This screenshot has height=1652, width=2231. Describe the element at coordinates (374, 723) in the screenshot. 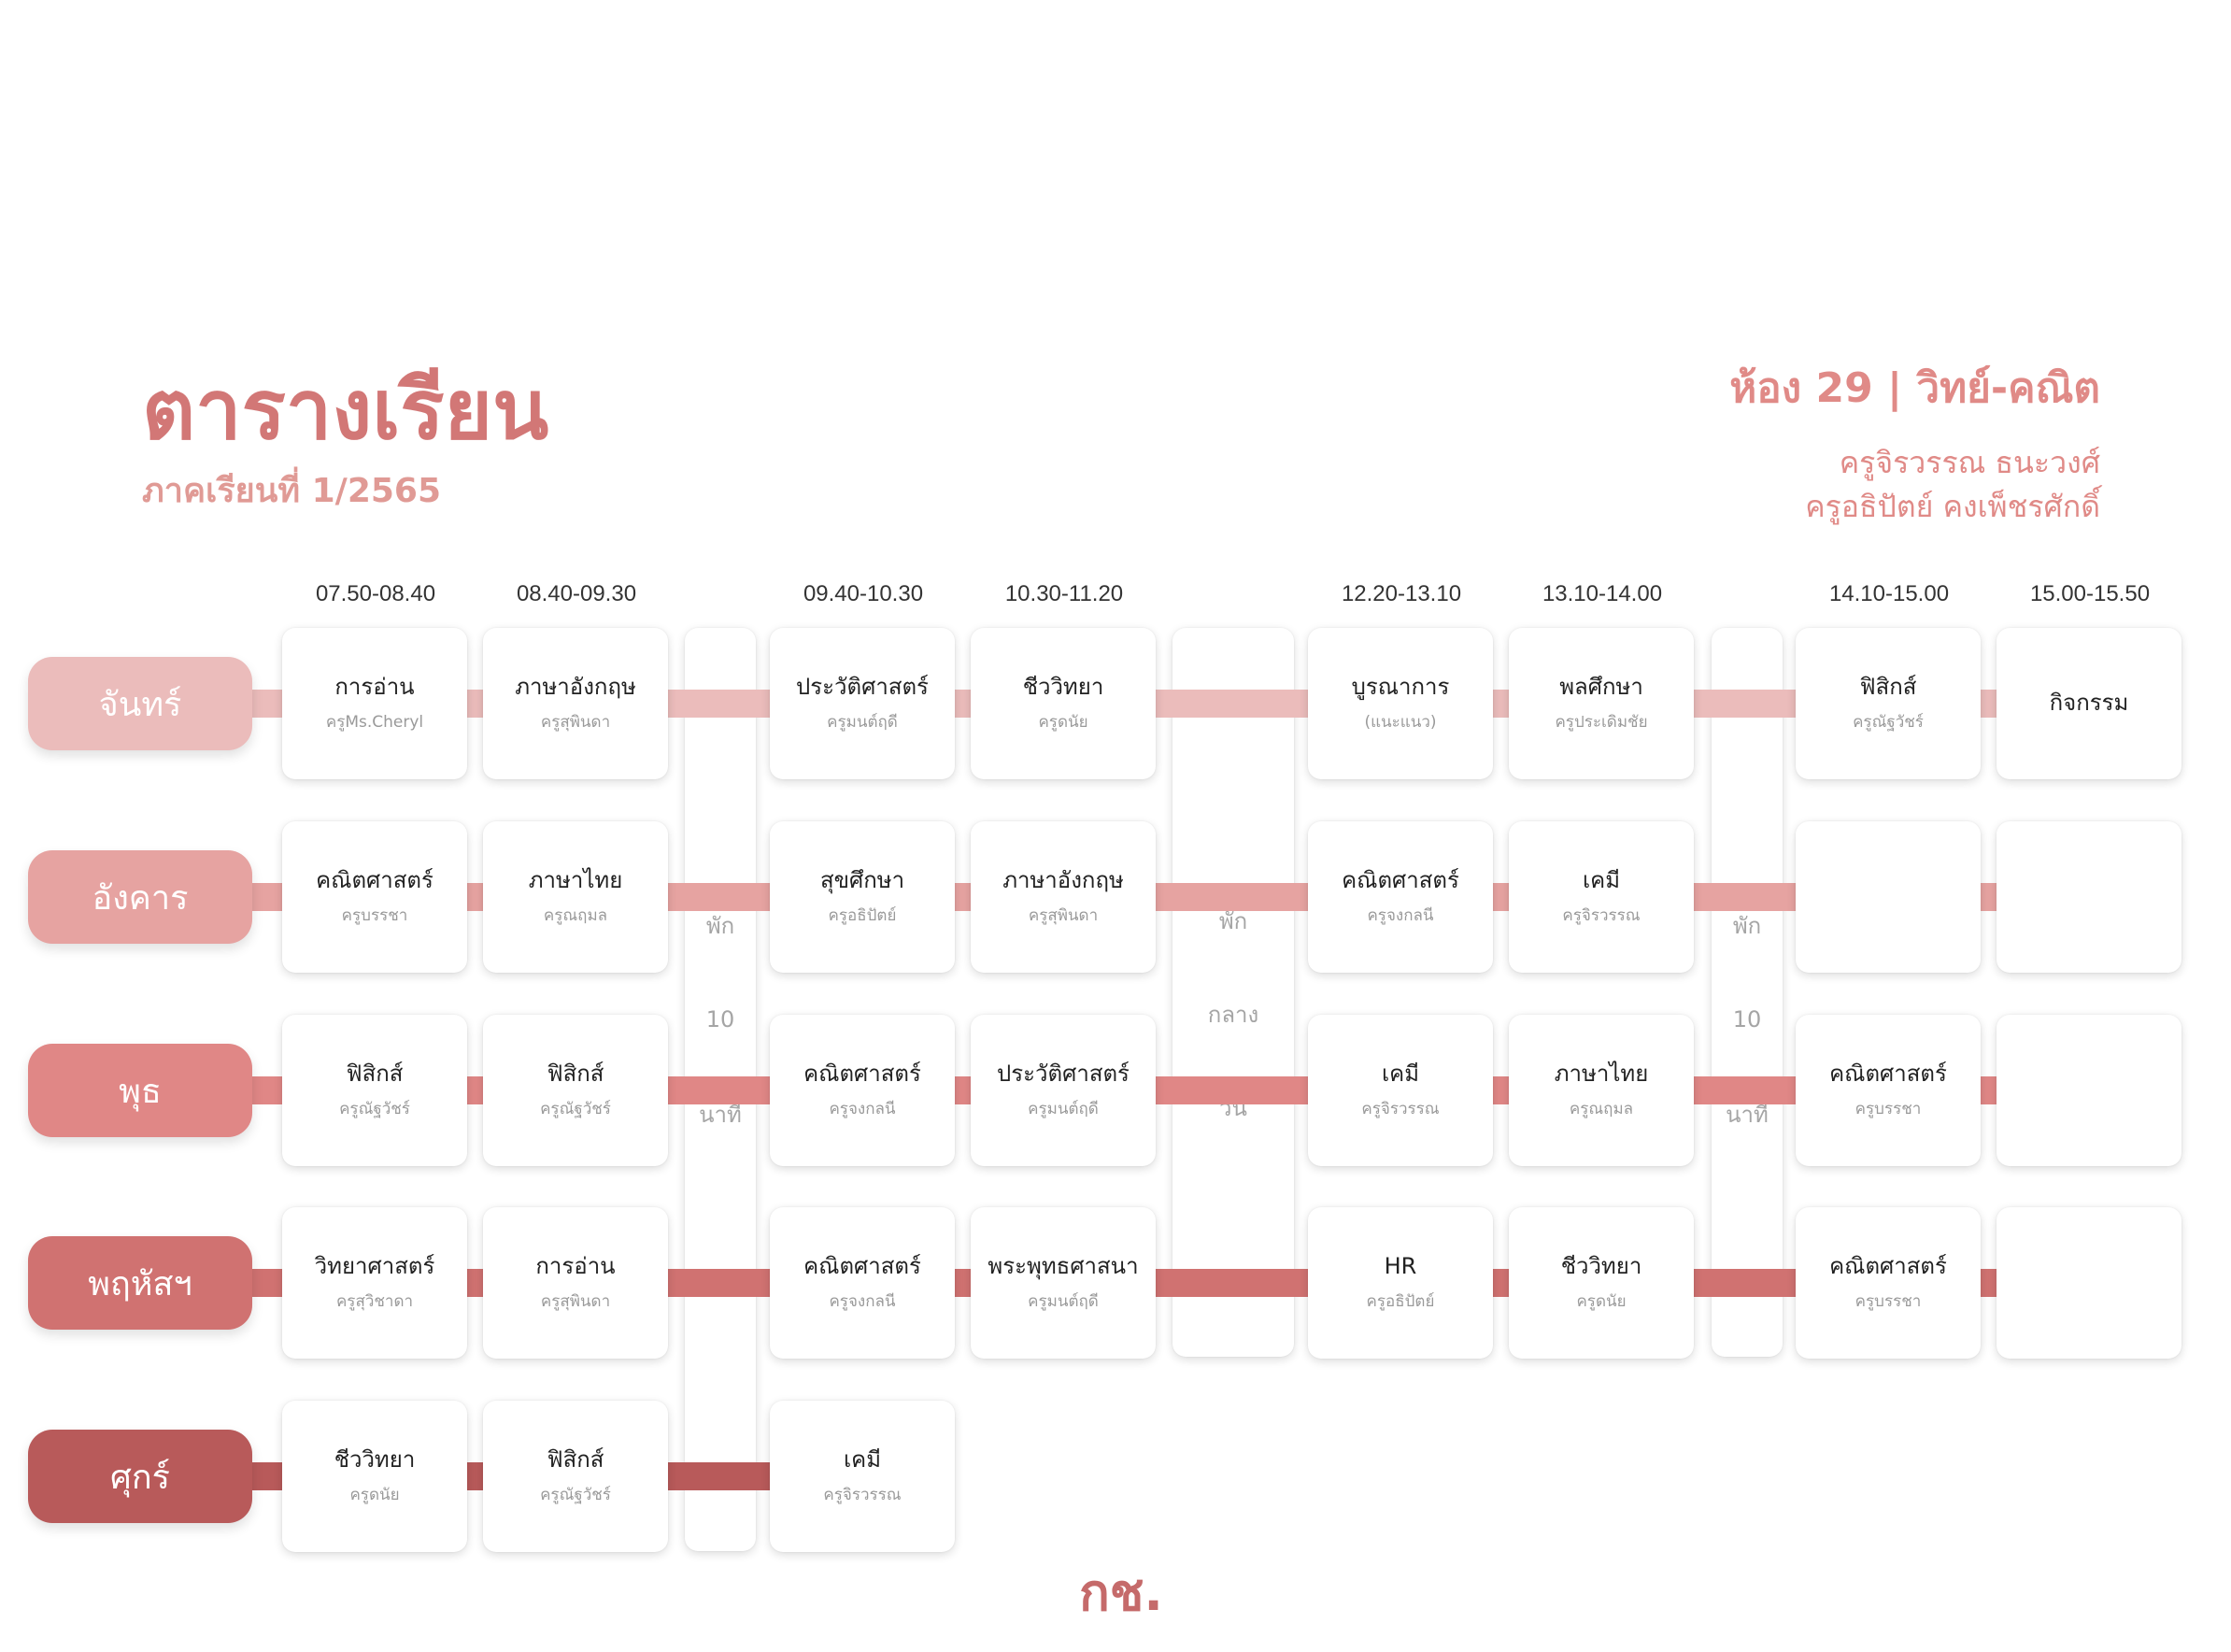

I see `teacher-name: ครูMs.Cheryl` at that location.